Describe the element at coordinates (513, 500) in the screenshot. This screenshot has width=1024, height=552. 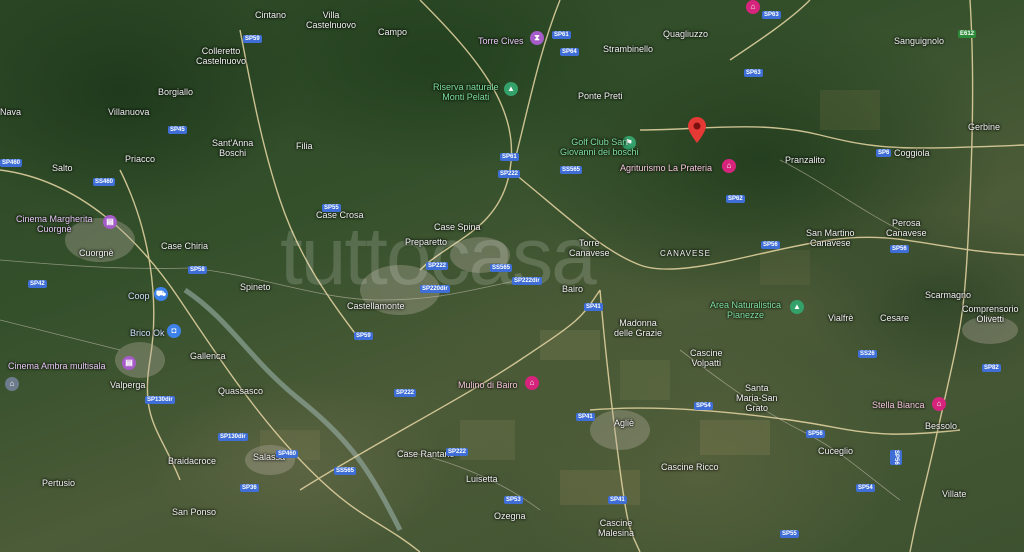
I see `road-shield: SP53` at that location.